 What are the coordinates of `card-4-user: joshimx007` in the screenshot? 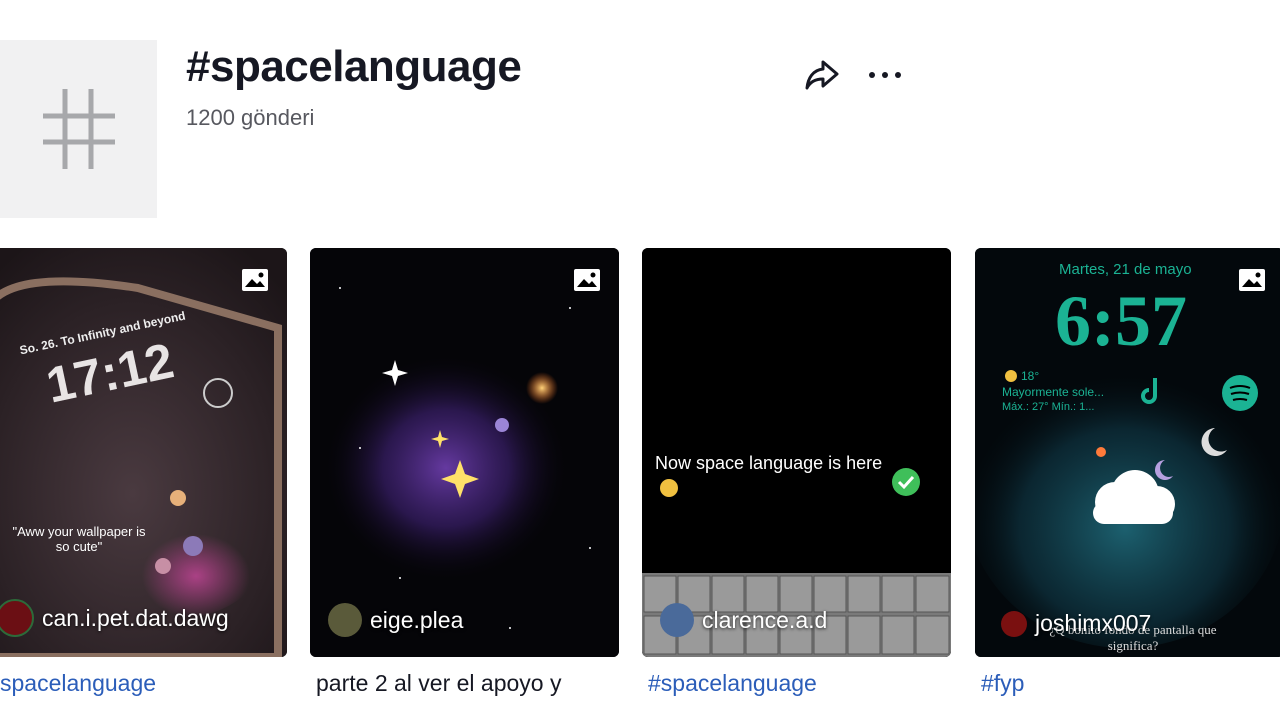 It's located at (1076, 623).